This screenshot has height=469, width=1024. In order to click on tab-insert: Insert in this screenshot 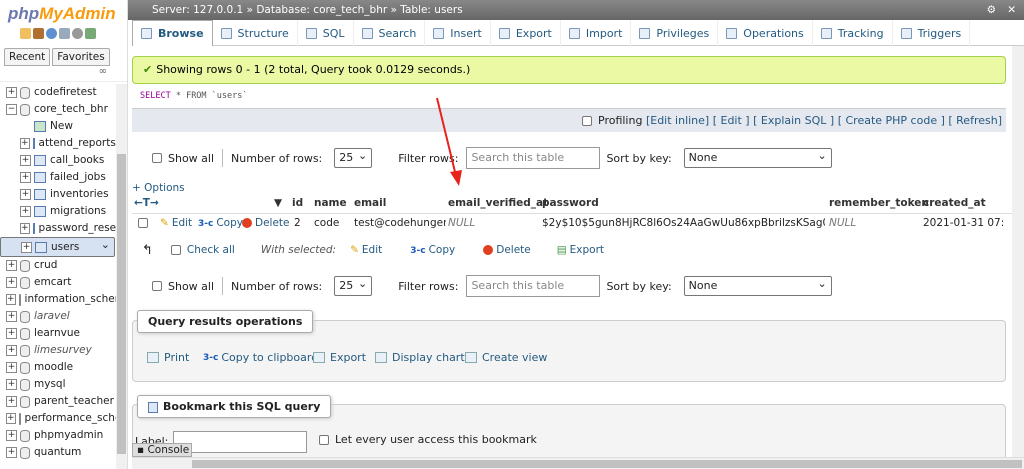, I will do `click(458, 33)`.